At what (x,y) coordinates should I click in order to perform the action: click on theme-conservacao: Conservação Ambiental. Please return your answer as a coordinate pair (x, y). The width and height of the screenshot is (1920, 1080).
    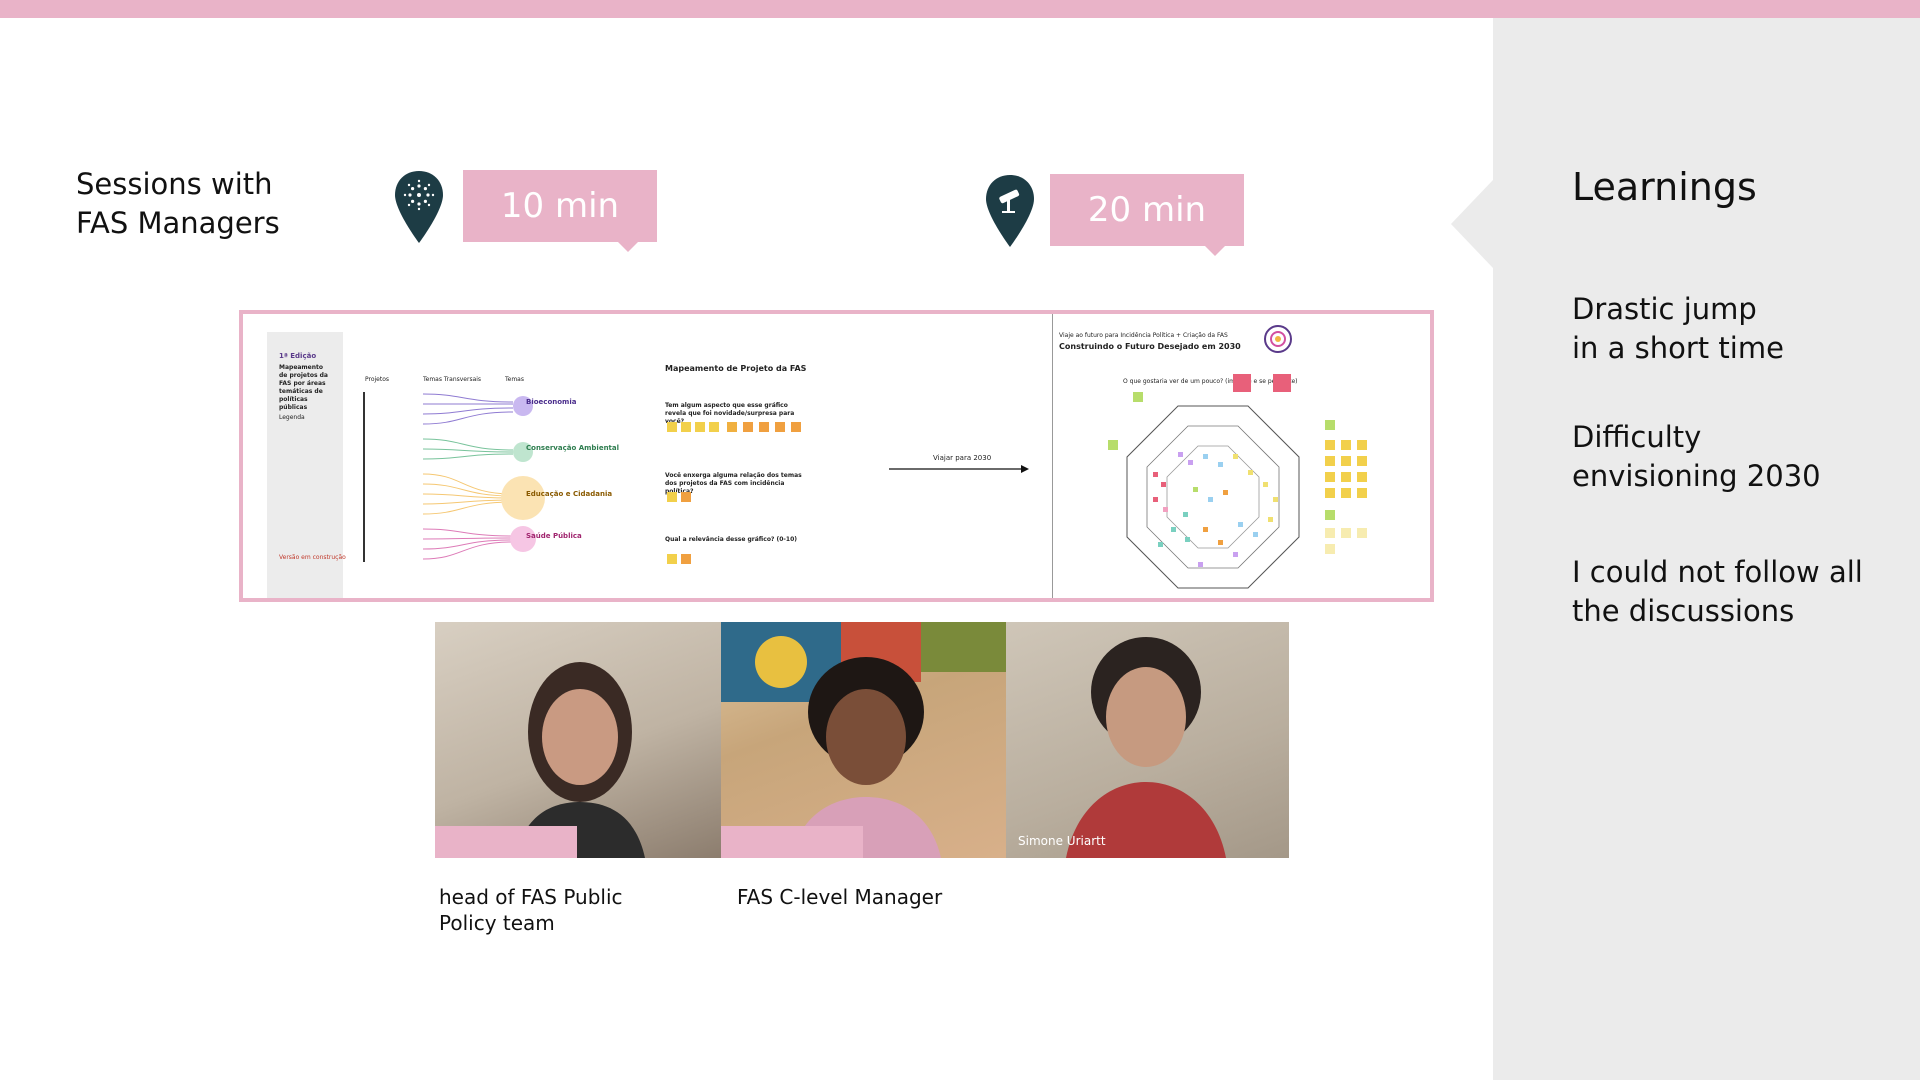
    Looking at the image, I should click on (573, 448).